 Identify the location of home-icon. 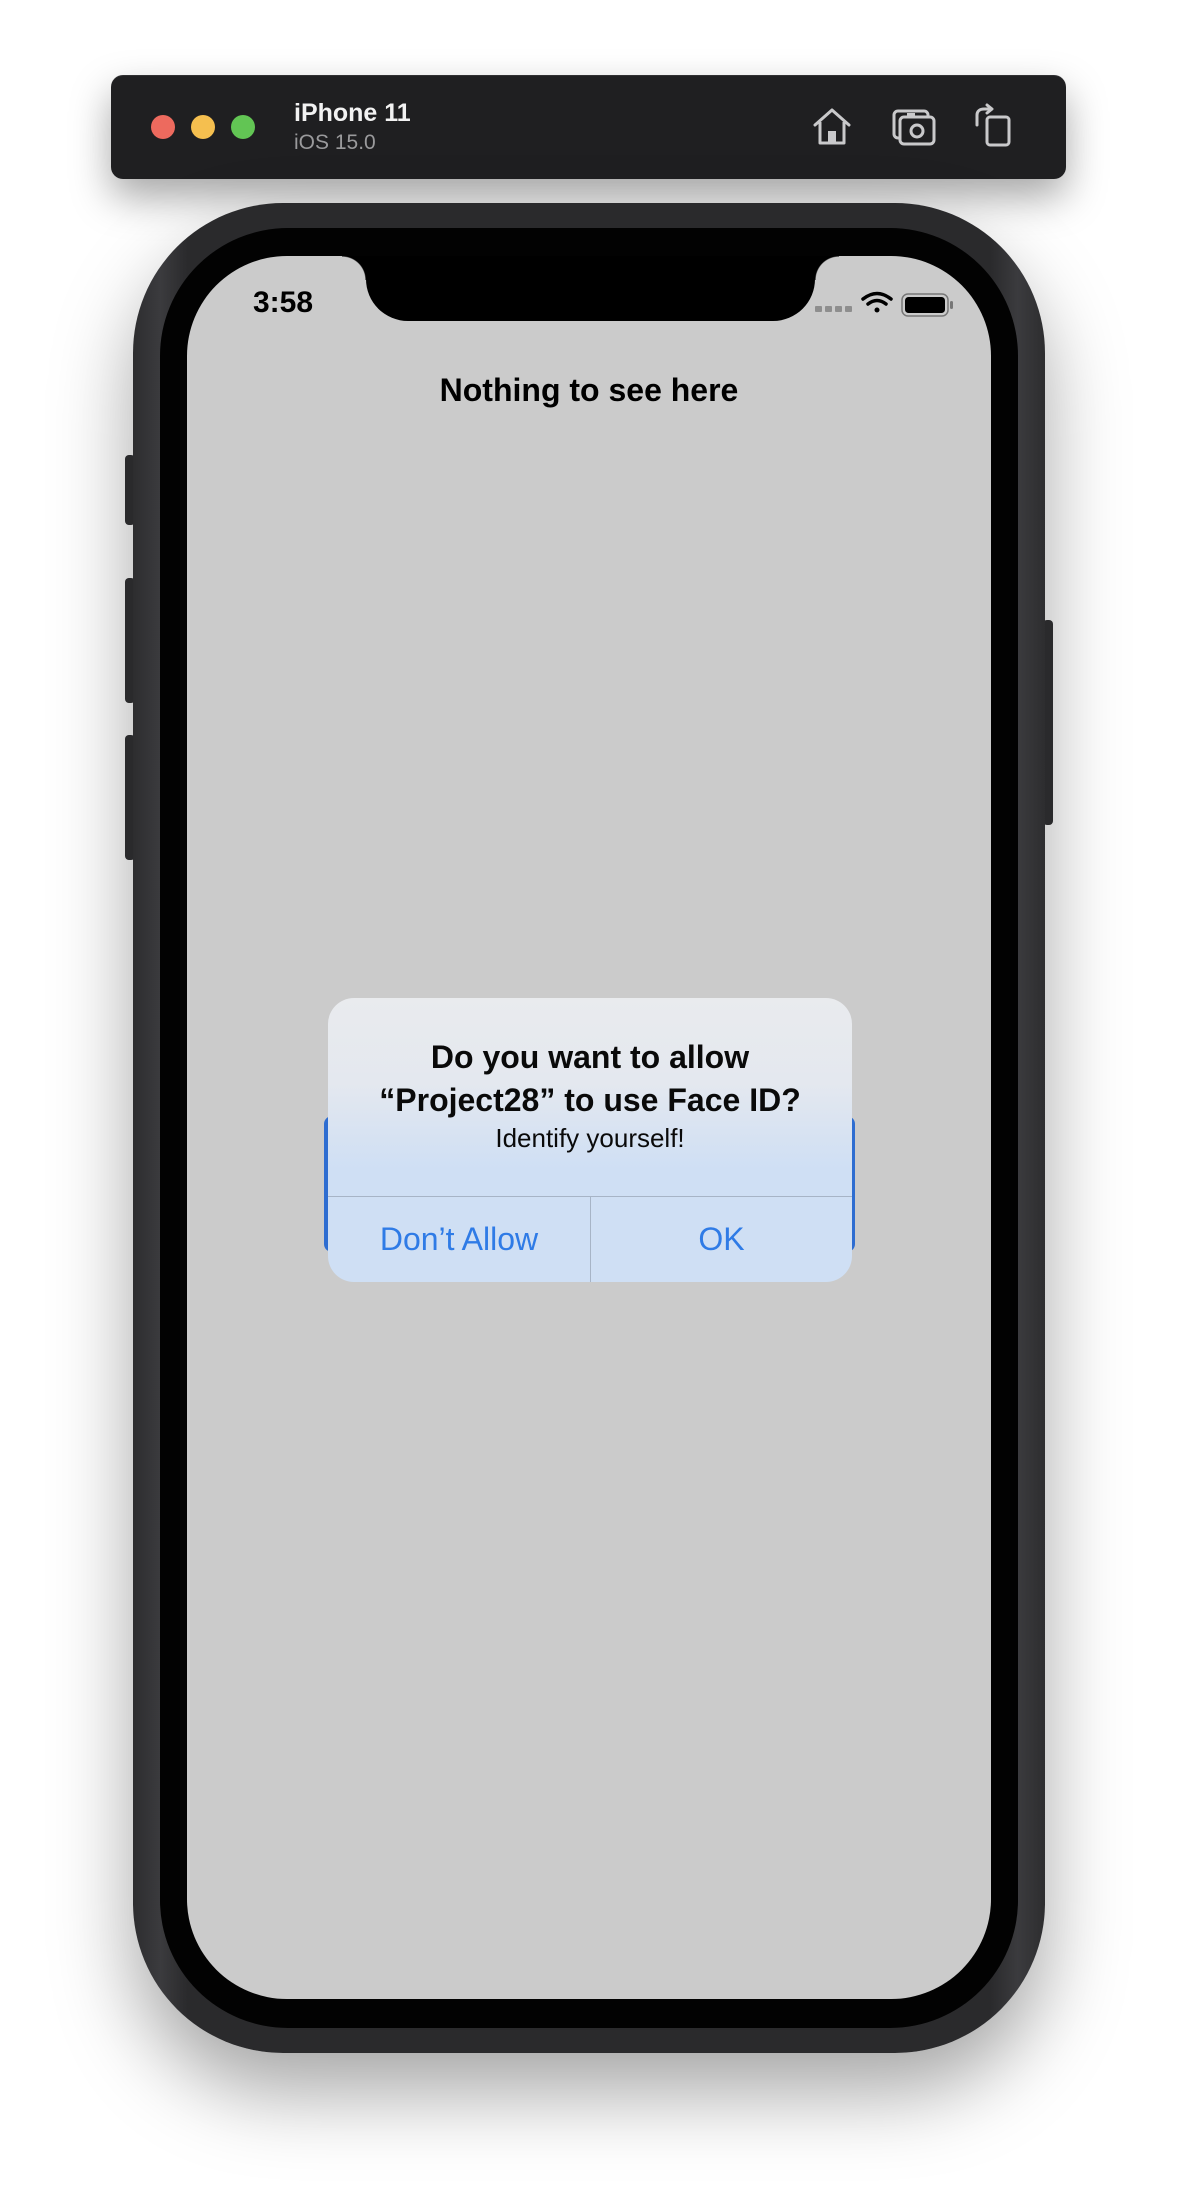
(832, 126).